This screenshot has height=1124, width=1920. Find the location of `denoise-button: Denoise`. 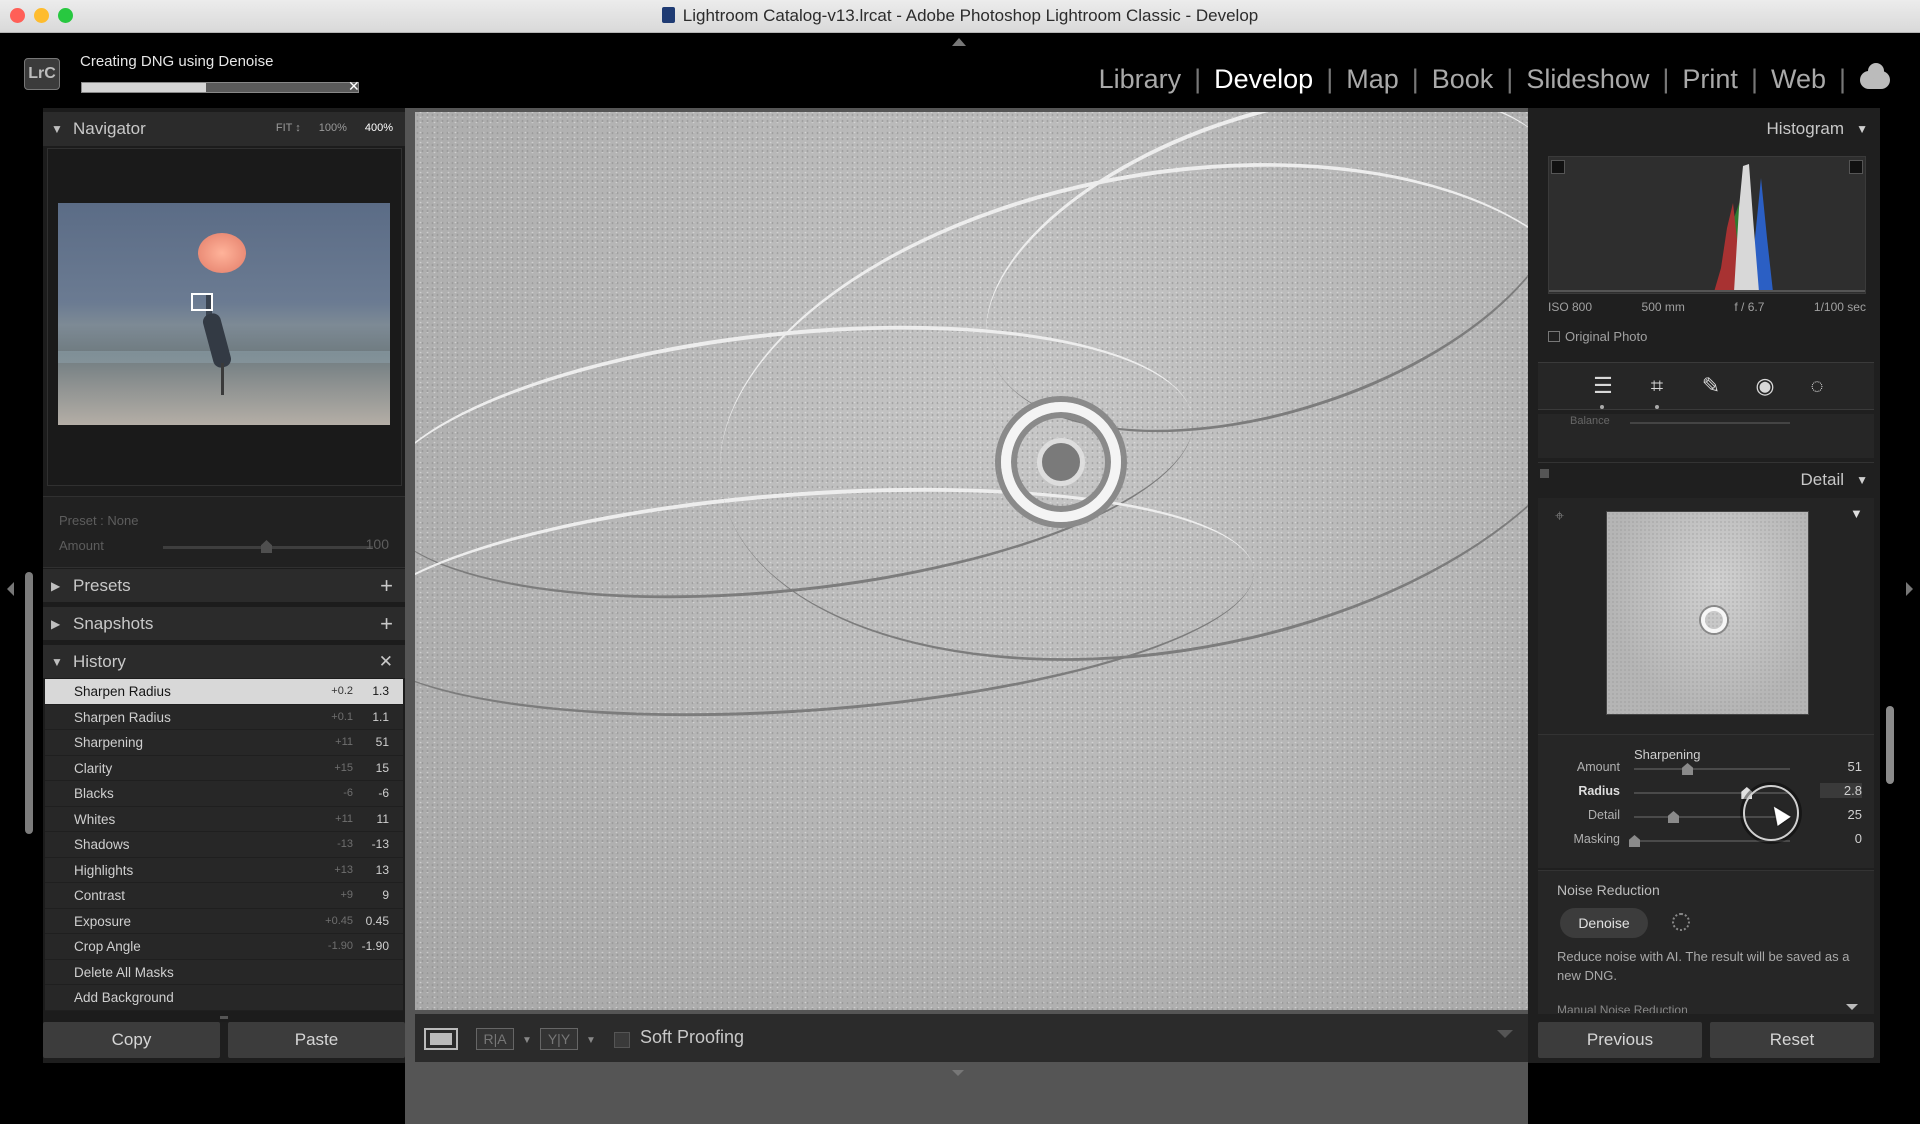

denoise-button: Denoise is located at coordinates (1604, 923).